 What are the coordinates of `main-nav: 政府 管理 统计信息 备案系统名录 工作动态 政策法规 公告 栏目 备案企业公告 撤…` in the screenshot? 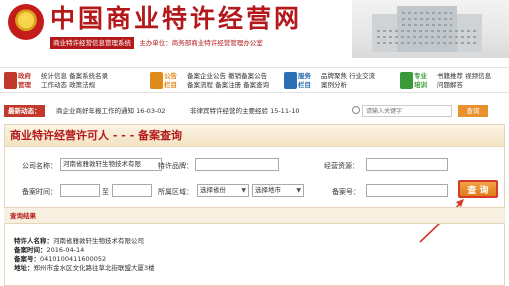 It's located at (254, 80).